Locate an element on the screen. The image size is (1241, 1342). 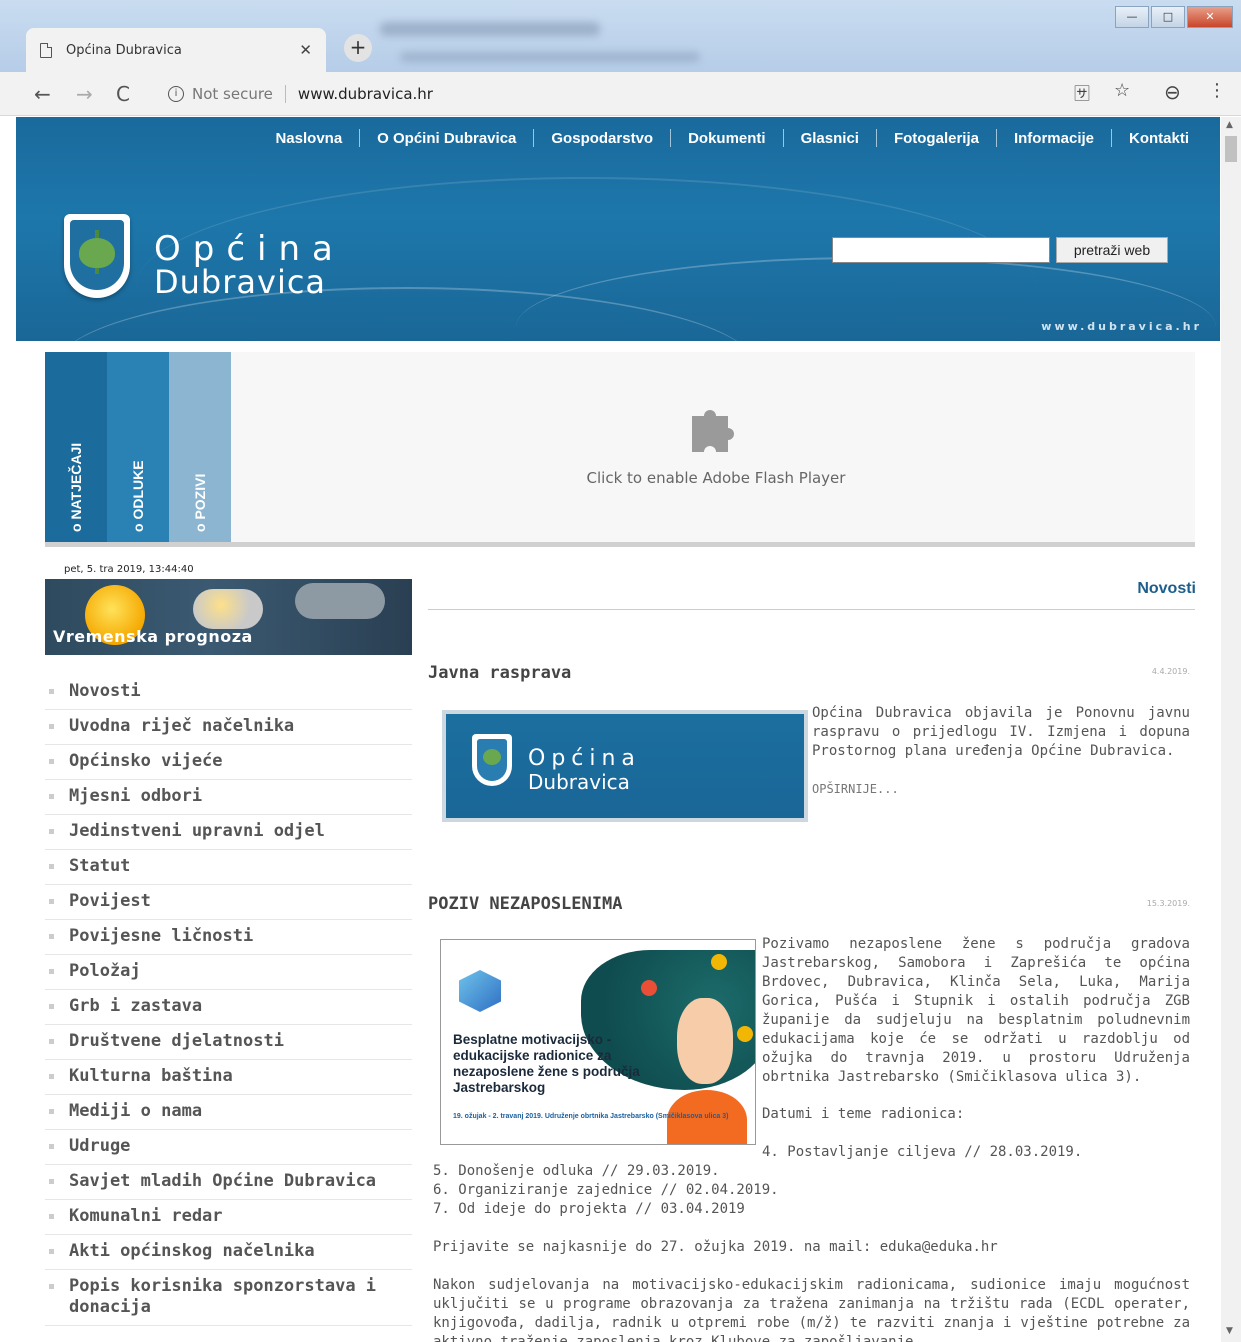
tab-natjecaji: o NATJEČAJI is located at coordinates (76, 447).